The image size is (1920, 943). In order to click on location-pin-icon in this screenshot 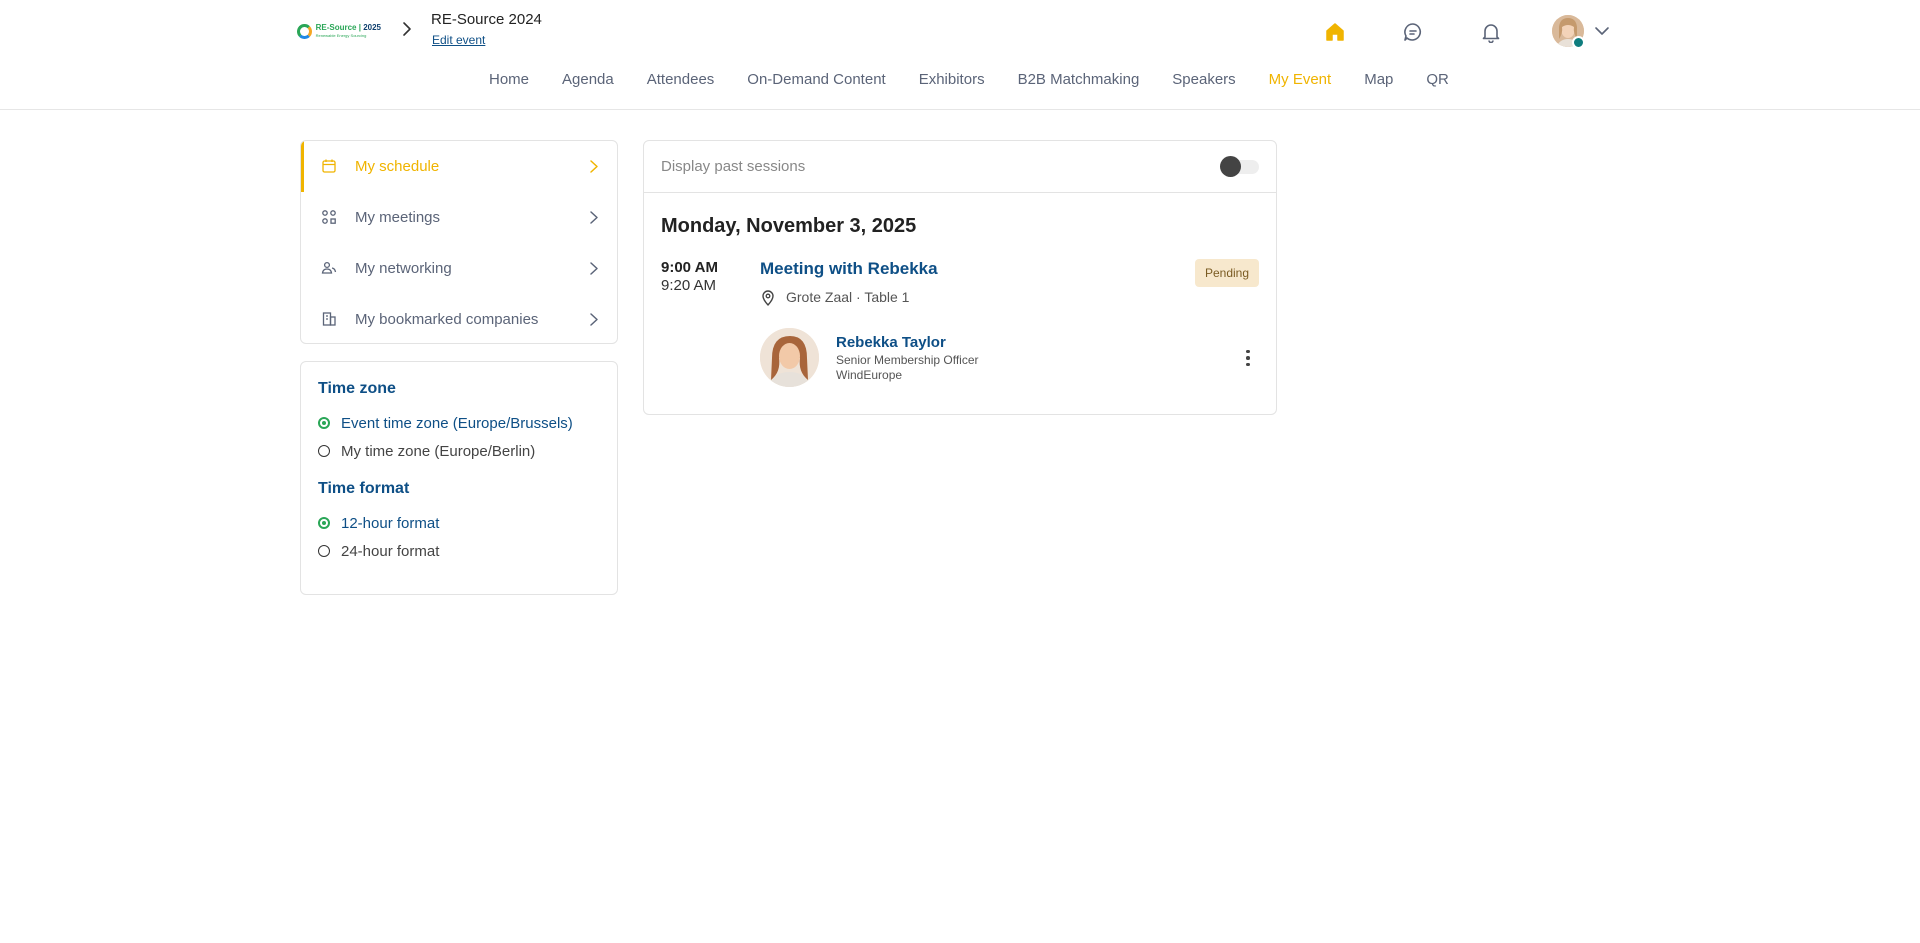, I will do `click(768, 298)`.